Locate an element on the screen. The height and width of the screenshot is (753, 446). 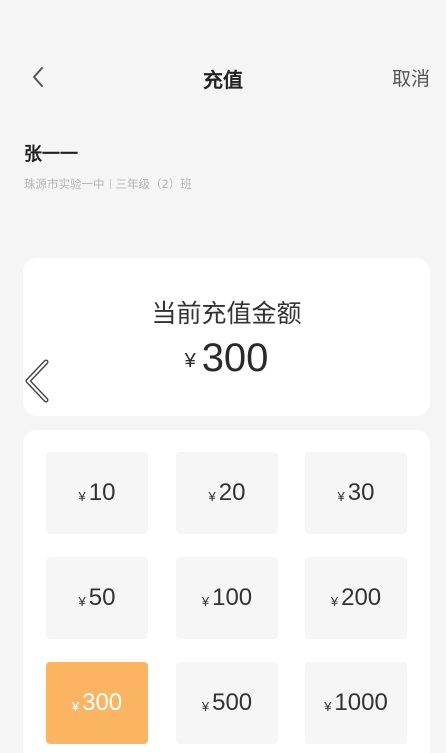
amount-option: ¥200 is located at coordinates (356, 598).